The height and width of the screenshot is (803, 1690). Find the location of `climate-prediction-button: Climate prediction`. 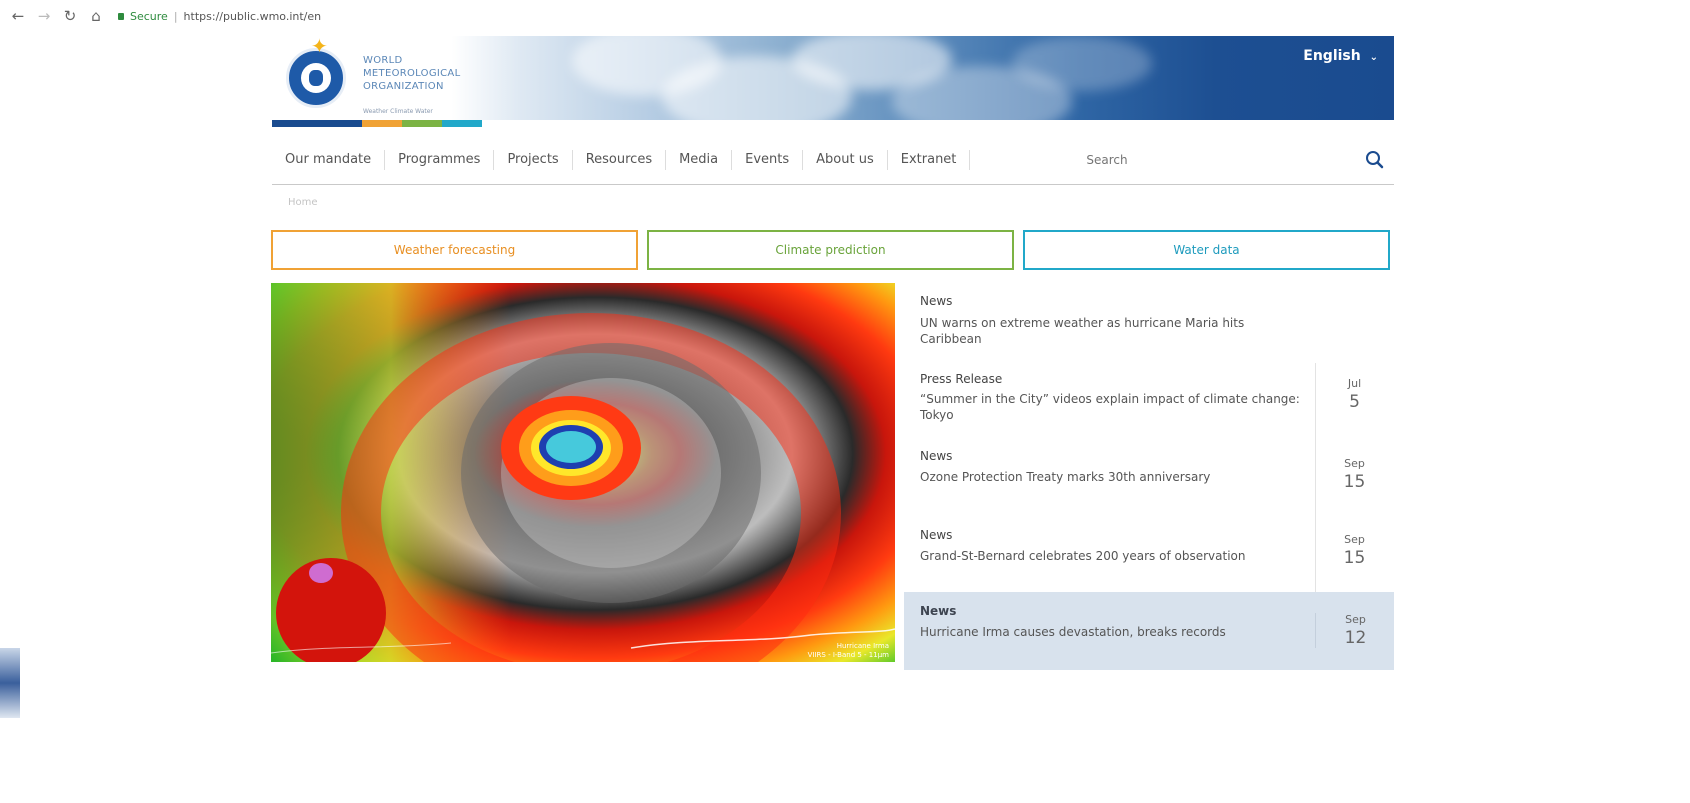

climate-prediction-button: Climate prediction is located at coordinates (830, 250).